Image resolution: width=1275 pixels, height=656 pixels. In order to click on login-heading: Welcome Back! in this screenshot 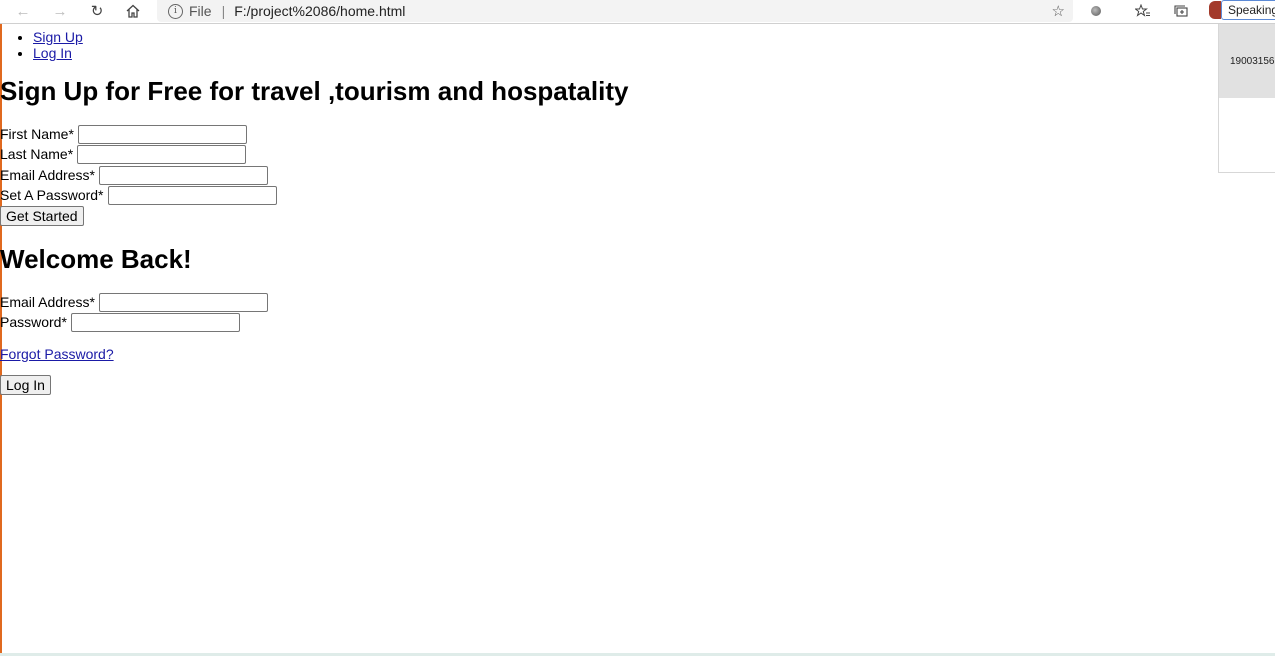, I will do `click(96, 259)`.